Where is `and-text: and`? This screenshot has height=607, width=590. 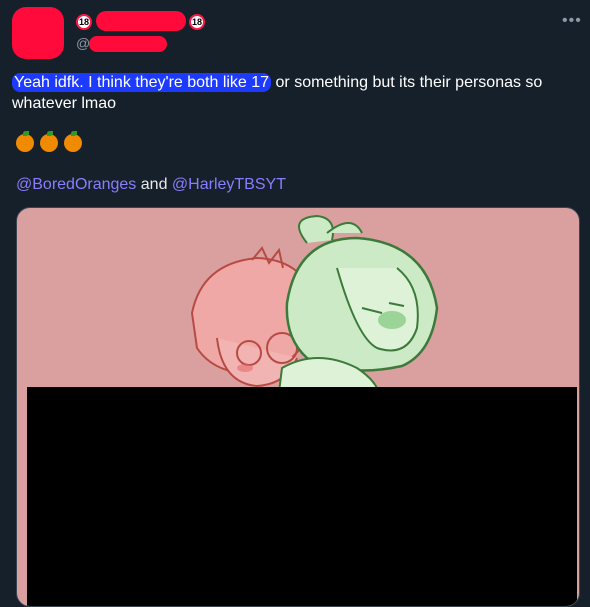 and-text: and is located at coordinates (154, 184).